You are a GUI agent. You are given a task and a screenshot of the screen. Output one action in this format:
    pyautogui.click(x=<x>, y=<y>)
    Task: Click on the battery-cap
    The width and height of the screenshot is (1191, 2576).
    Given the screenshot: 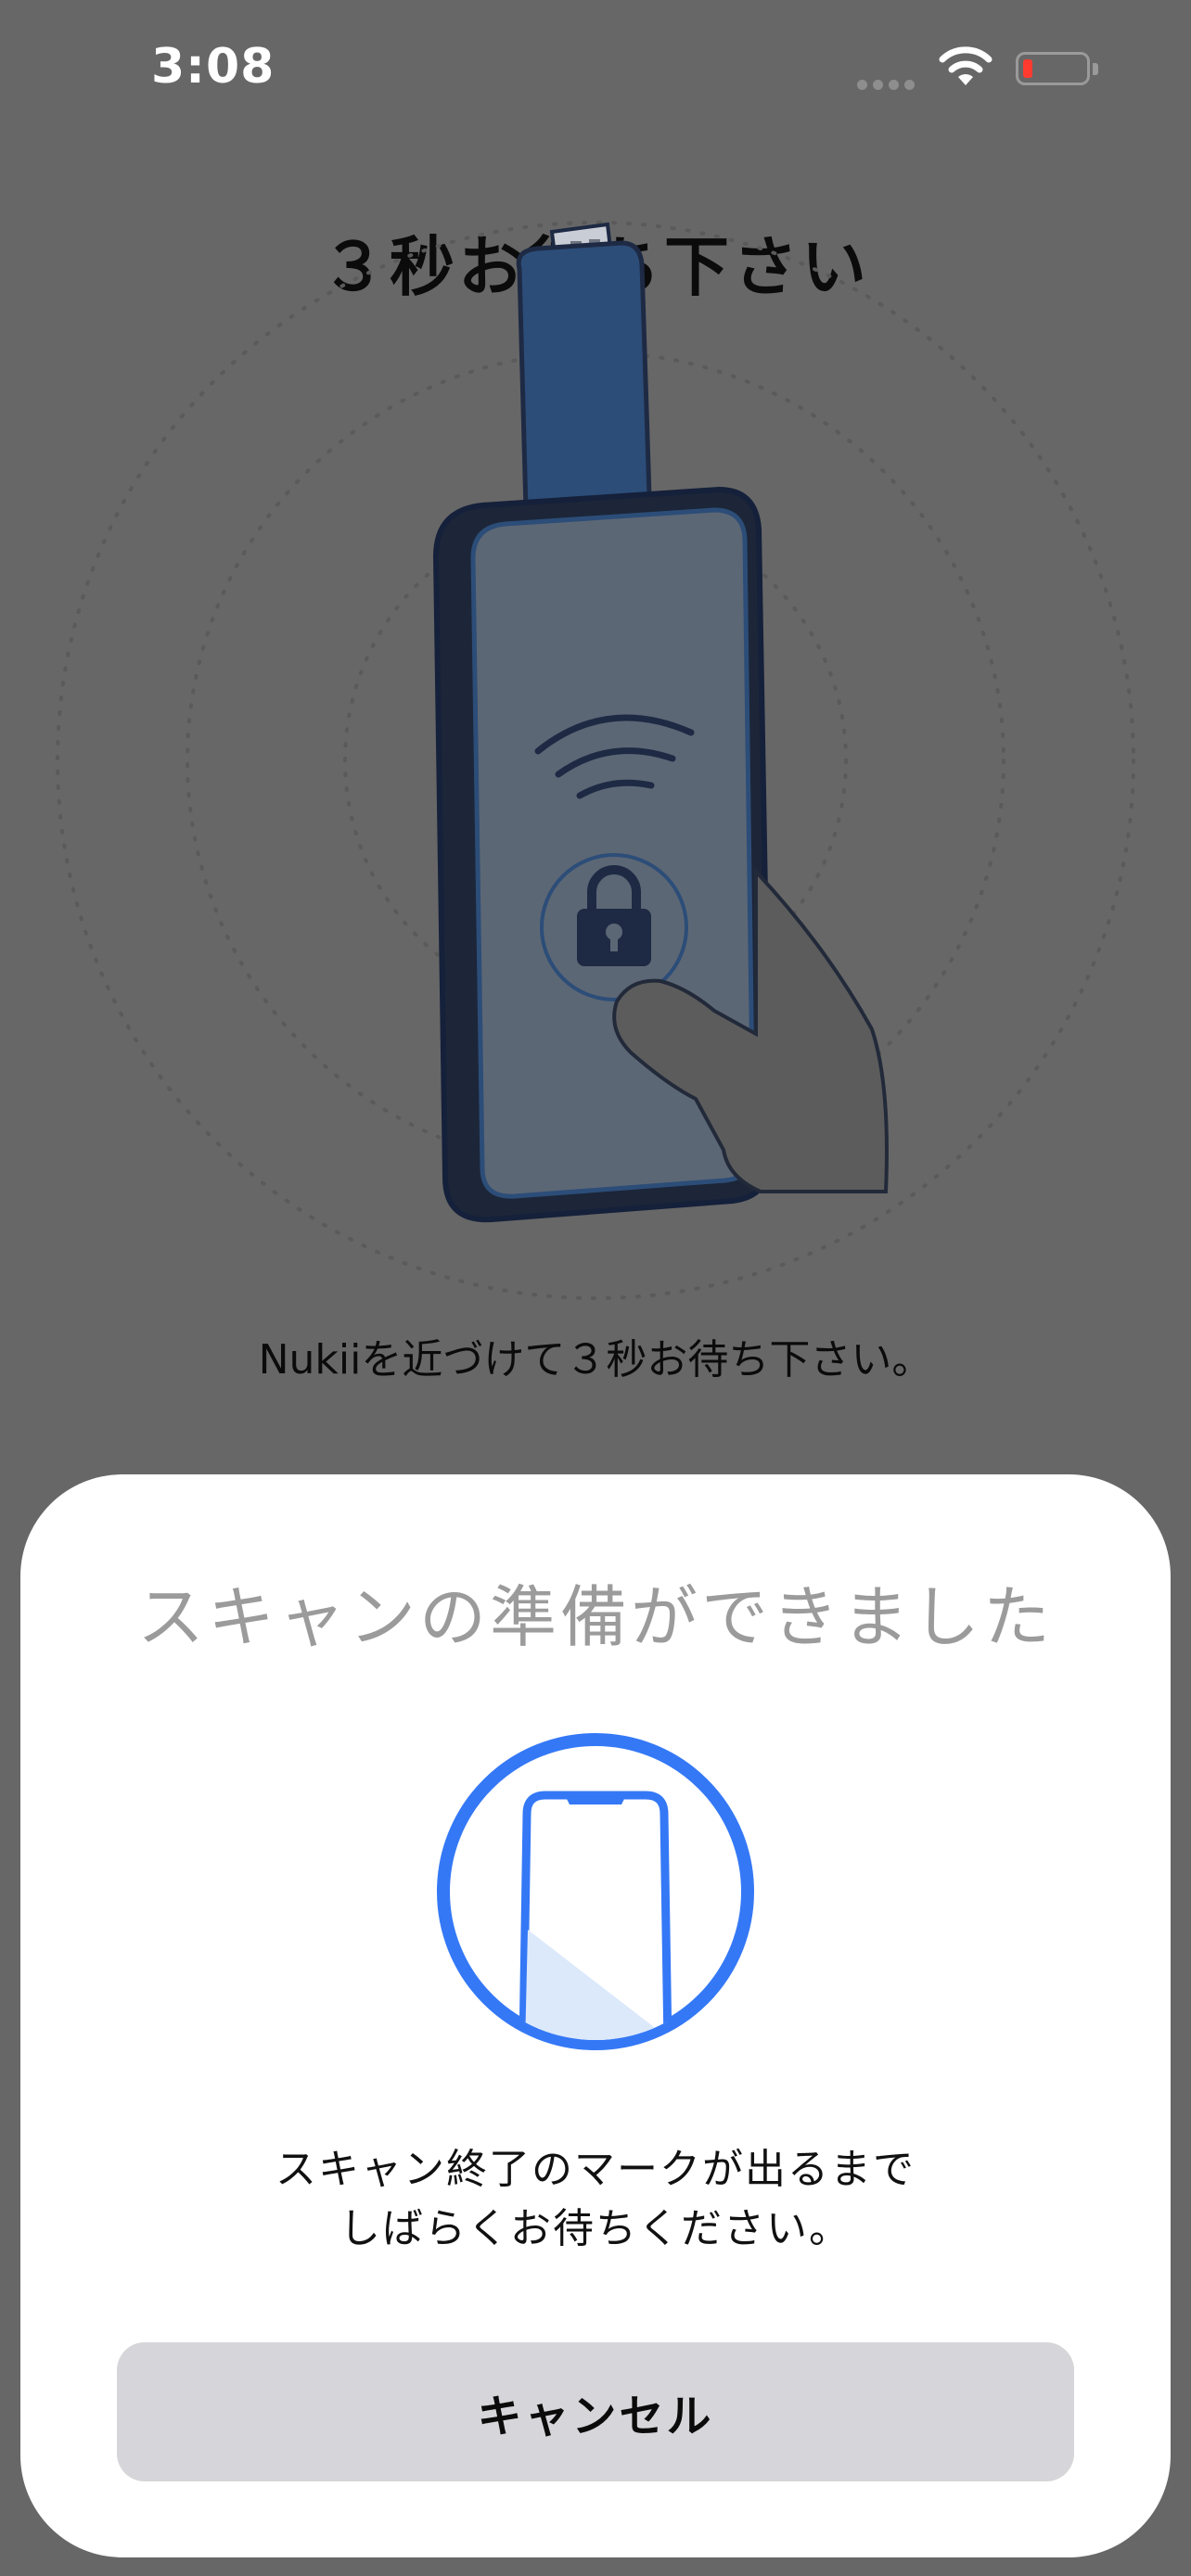 What is the action you would take?
    pyautogui.click(x=1095, y=69)
    